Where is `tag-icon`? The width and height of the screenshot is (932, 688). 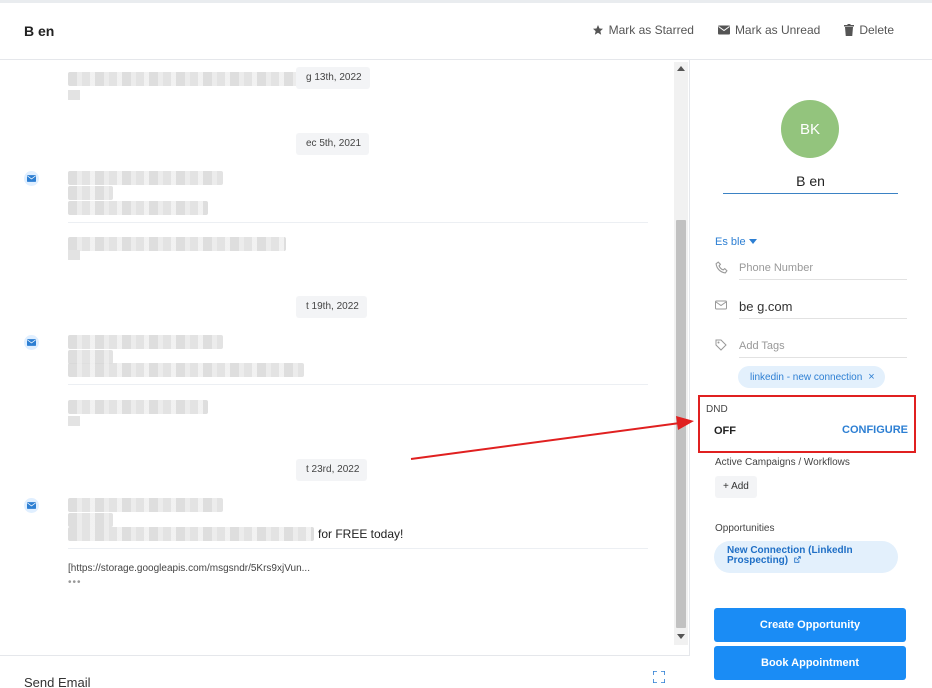 tag-icon is located at coordinates (721, 345).